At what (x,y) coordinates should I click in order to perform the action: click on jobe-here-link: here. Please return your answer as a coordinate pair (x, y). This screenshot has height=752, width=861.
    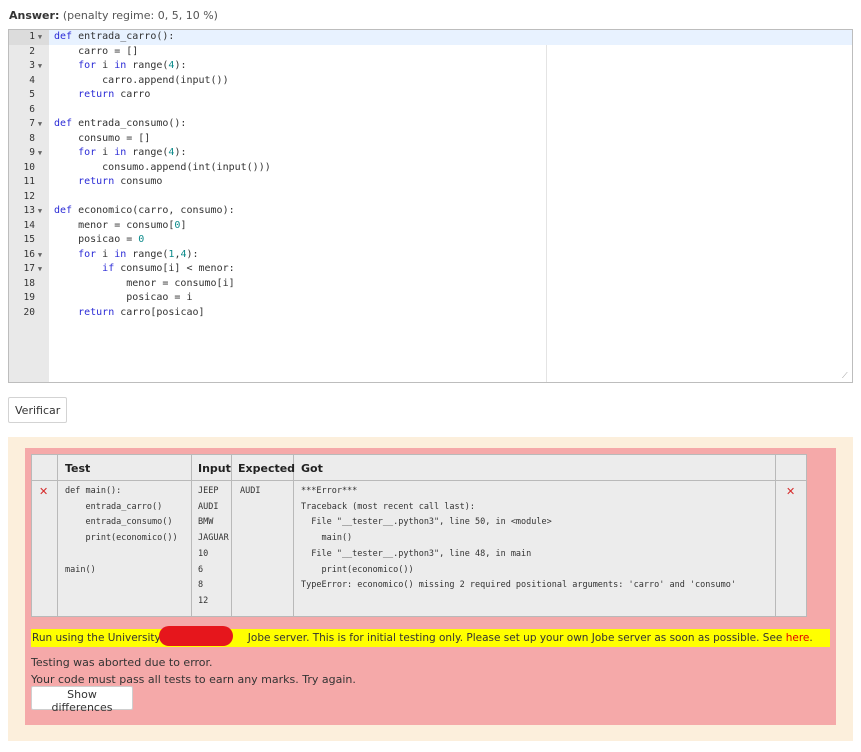
    Looking at the image, I should click on (798, 638).